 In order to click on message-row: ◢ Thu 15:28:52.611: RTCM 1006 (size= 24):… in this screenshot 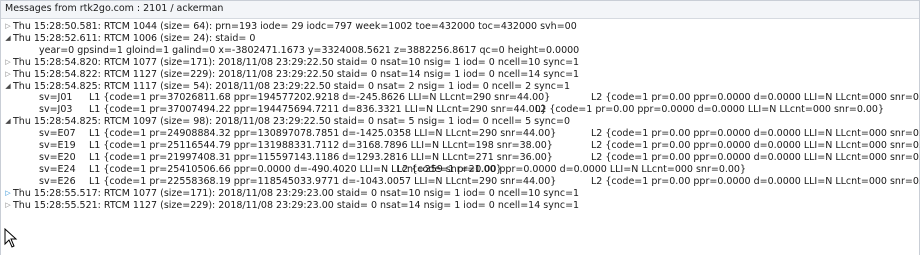, I will do `click(460, 38)`.